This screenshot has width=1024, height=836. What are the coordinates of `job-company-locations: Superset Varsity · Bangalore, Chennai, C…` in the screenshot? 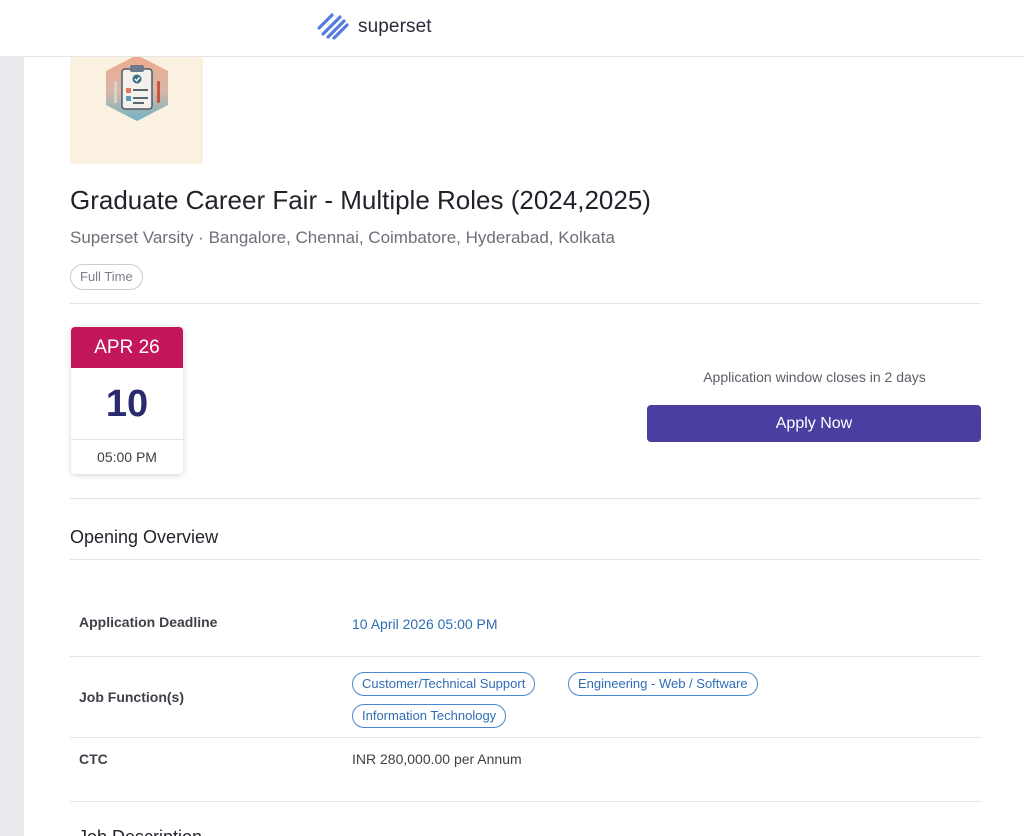 It's located at (342, 237).